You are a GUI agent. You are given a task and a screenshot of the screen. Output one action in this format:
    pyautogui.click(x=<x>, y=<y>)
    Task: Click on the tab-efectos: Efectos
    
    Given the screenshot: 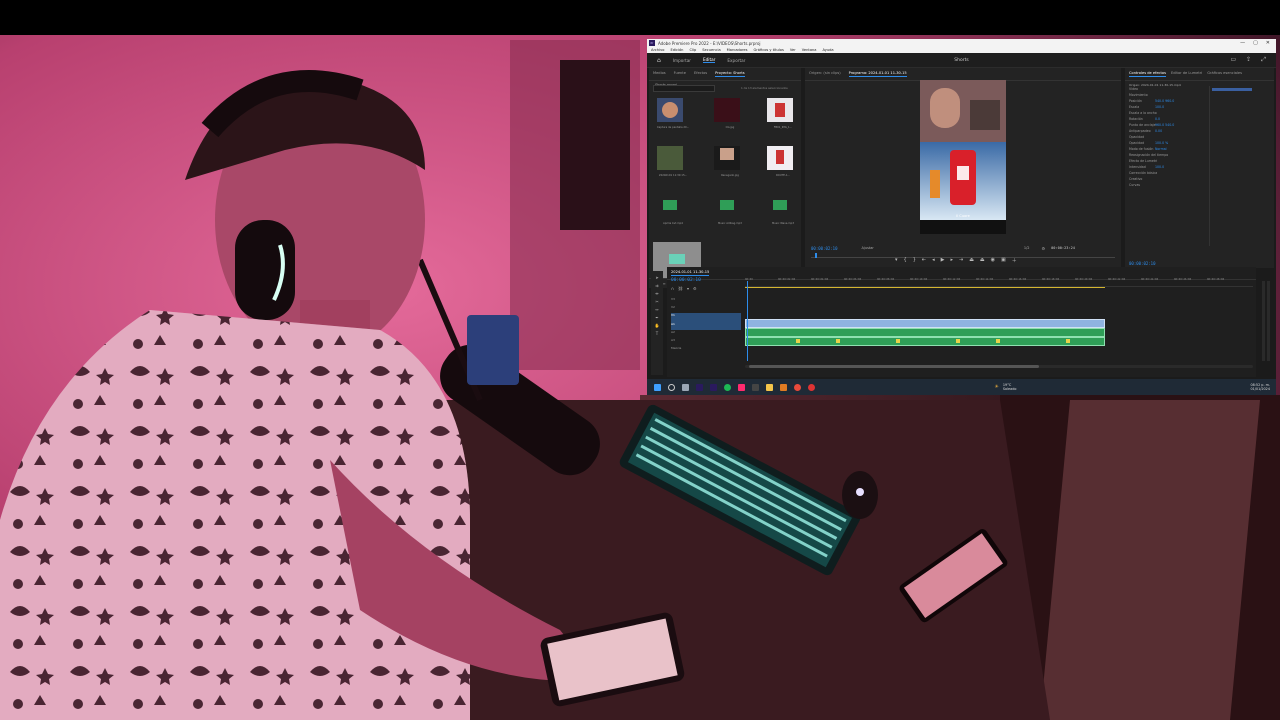 What is the action you would take?
    pyautogui.click(x=700, y=74)
    